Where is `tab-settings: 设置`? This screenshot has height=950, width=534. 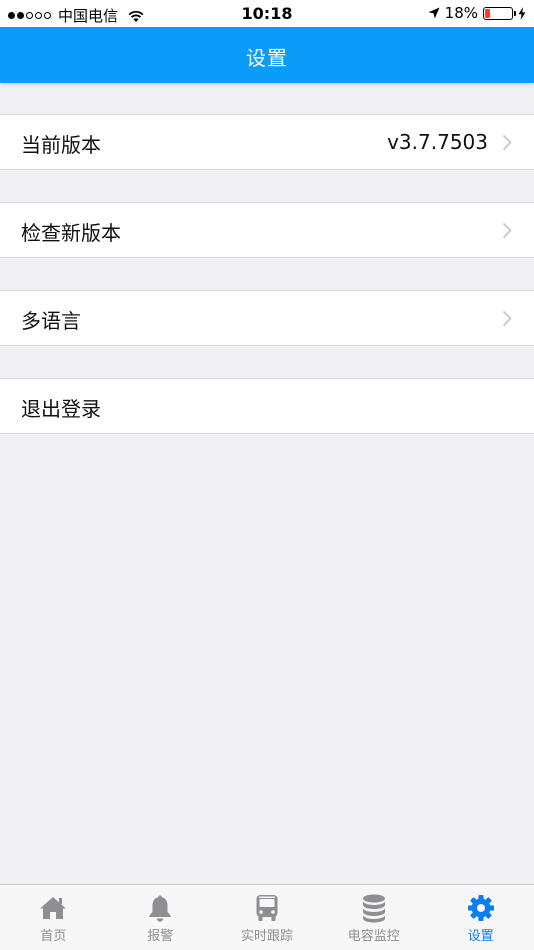
tab-settings: 设置 is located at coordinates (480, 917).